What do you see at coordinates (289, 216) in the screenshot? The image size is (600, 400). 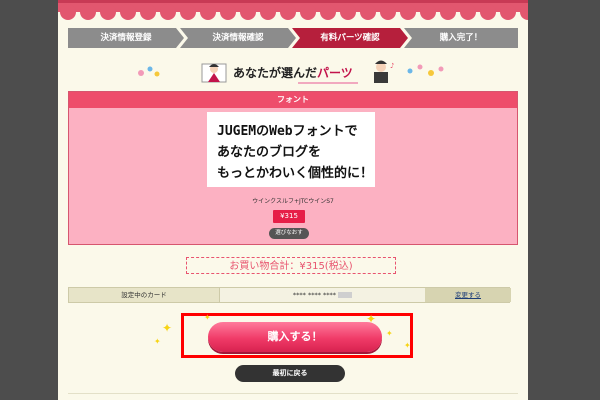 I see `price-badge: ¥315` at bounding box center [289, 216].